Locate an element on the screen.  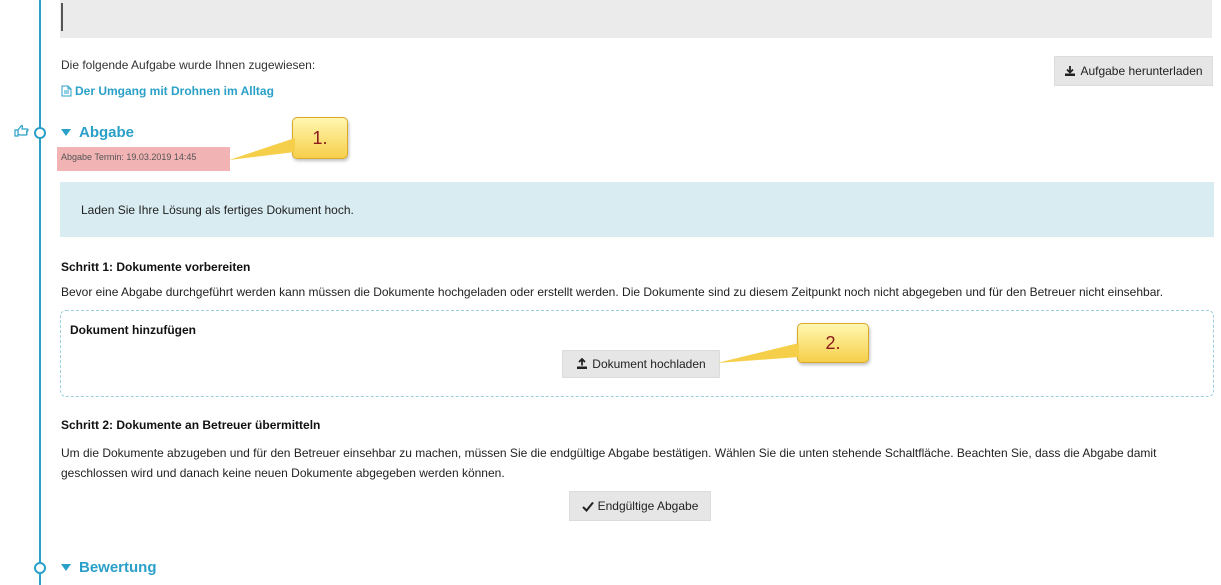
upload-icon is located at coordinates (582, 363).